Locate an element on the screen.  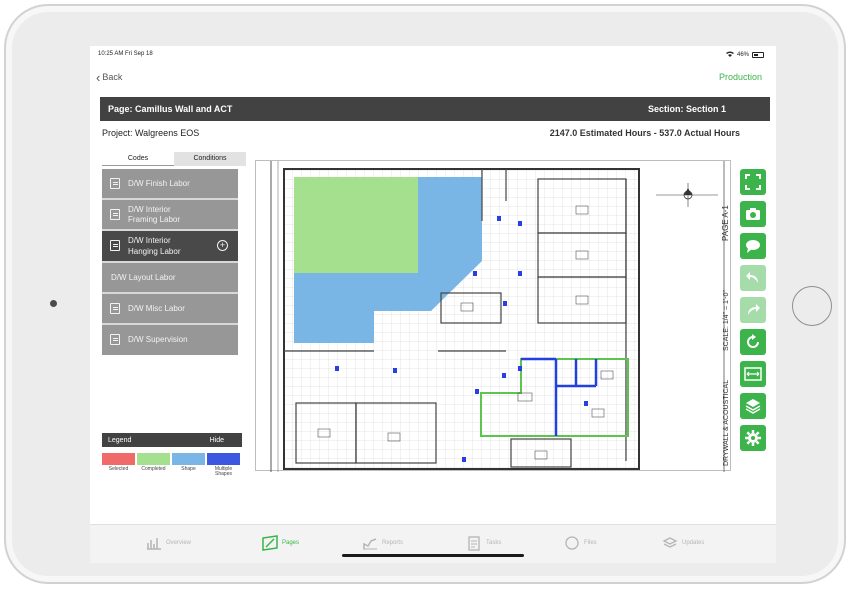
legend-swatch-multiple is located at coordinates (223, 459).